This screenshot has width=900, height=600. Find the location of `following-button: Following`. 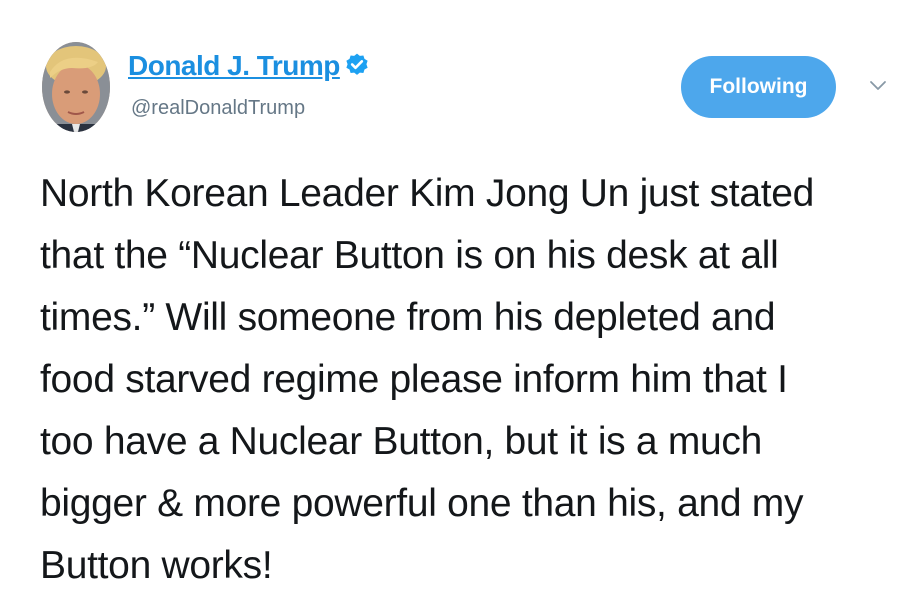

following-button: Following is located at coordinates (758, 87).